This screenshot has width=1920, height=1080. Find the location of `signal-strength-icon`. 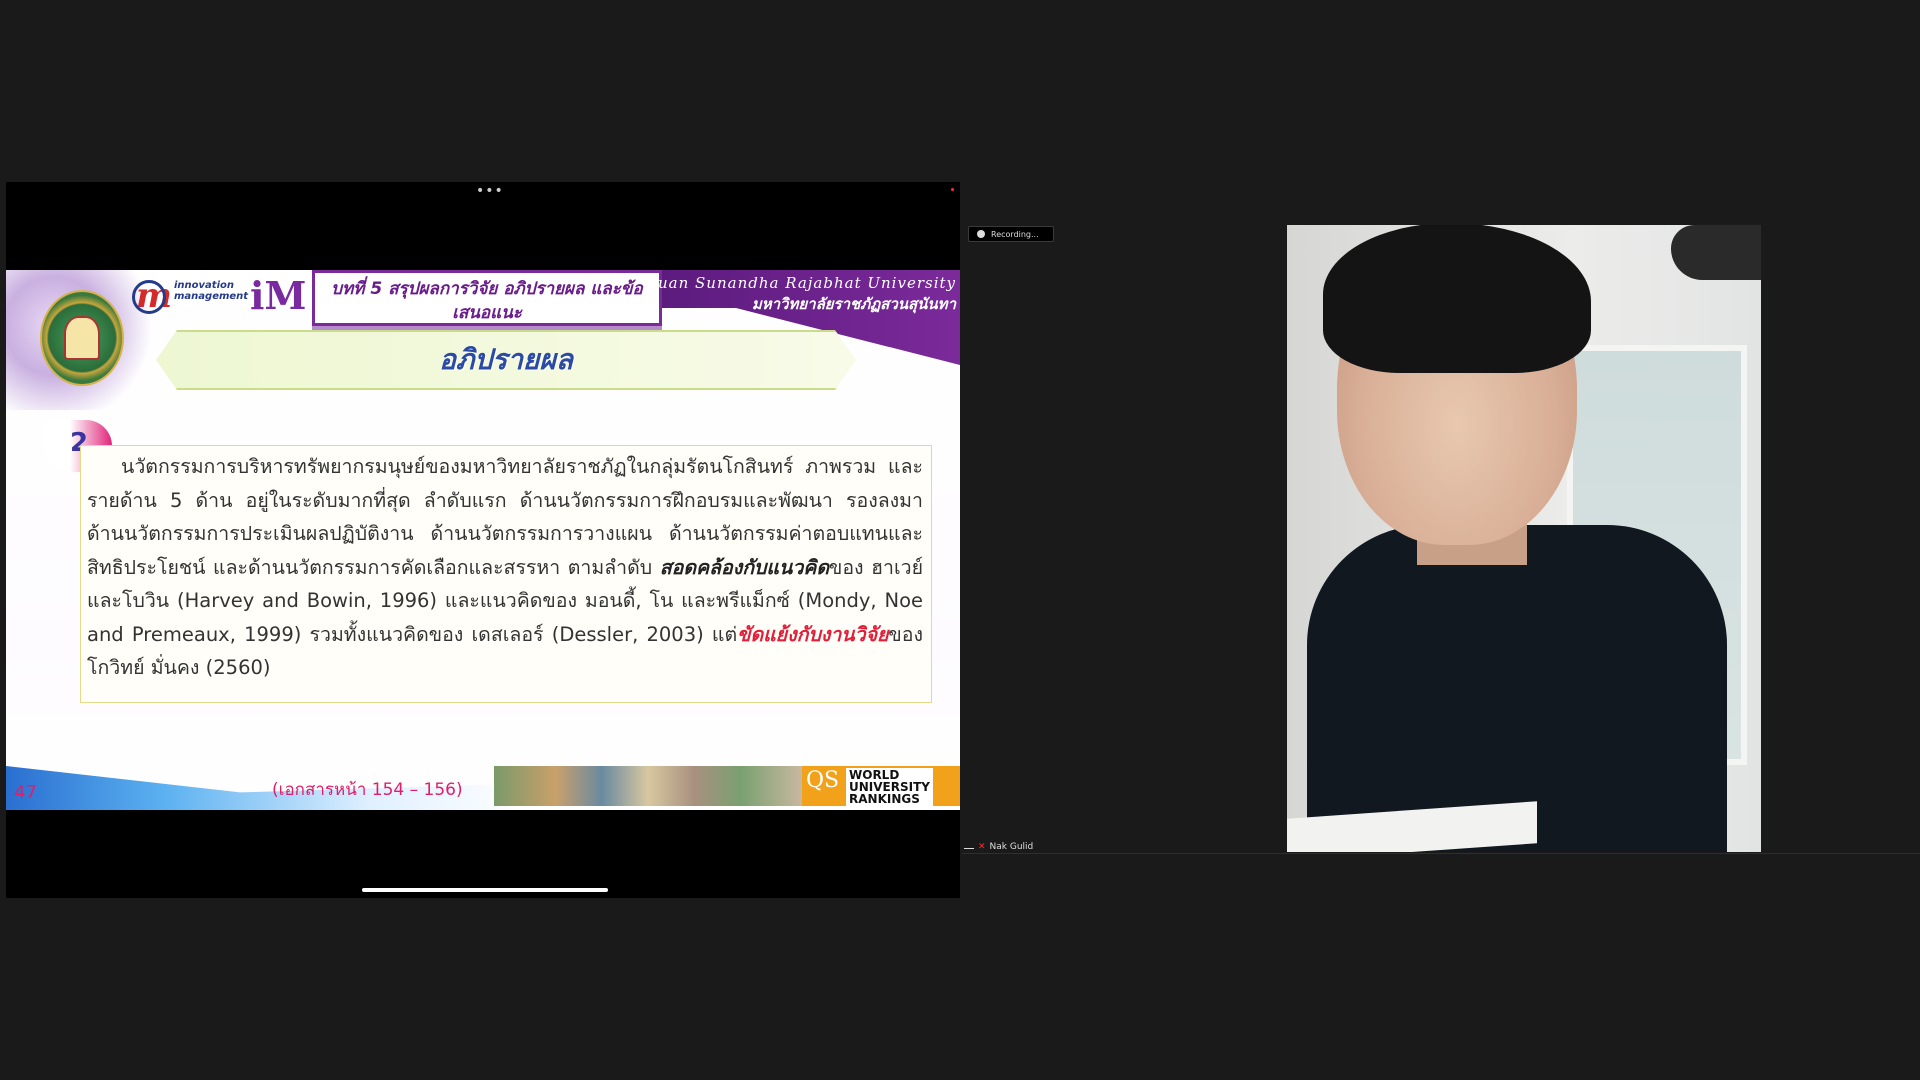

signal-strength-icon is located at coordinates (969, 844).